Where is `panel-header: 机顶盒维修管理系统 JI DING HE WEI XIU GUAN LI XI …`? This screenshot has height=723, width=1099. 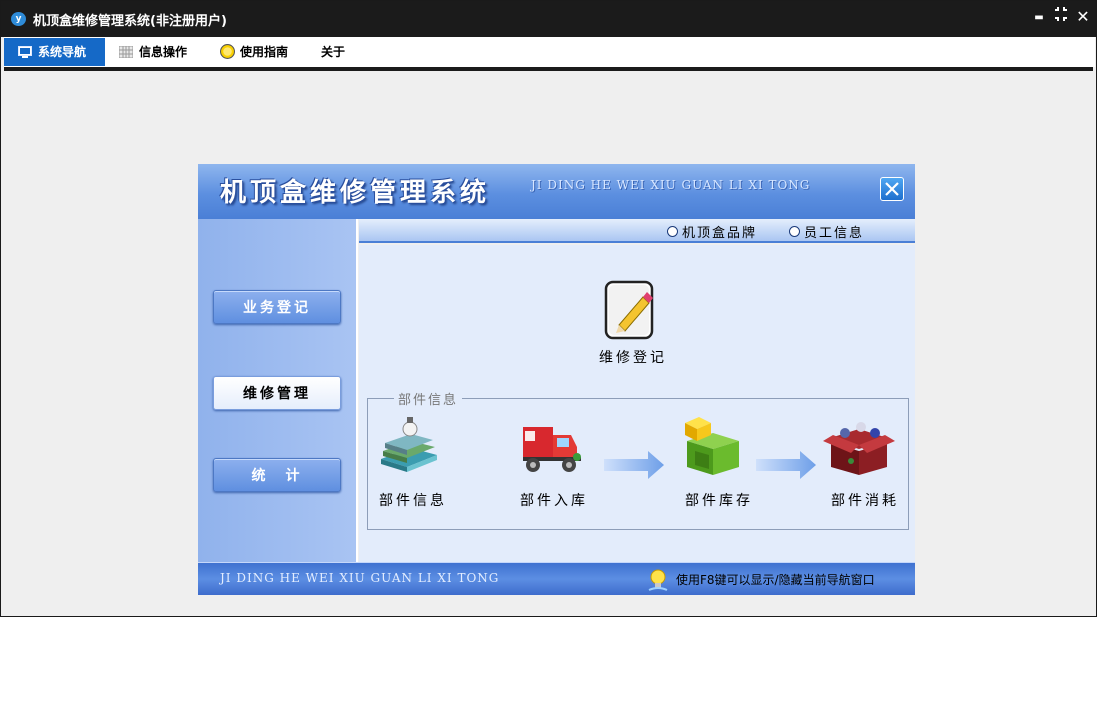 panel-header: 机顶盒维修管理系统 JI DING HE WEI XIU GUAN LI XI … is located at coordinates (556, 191).